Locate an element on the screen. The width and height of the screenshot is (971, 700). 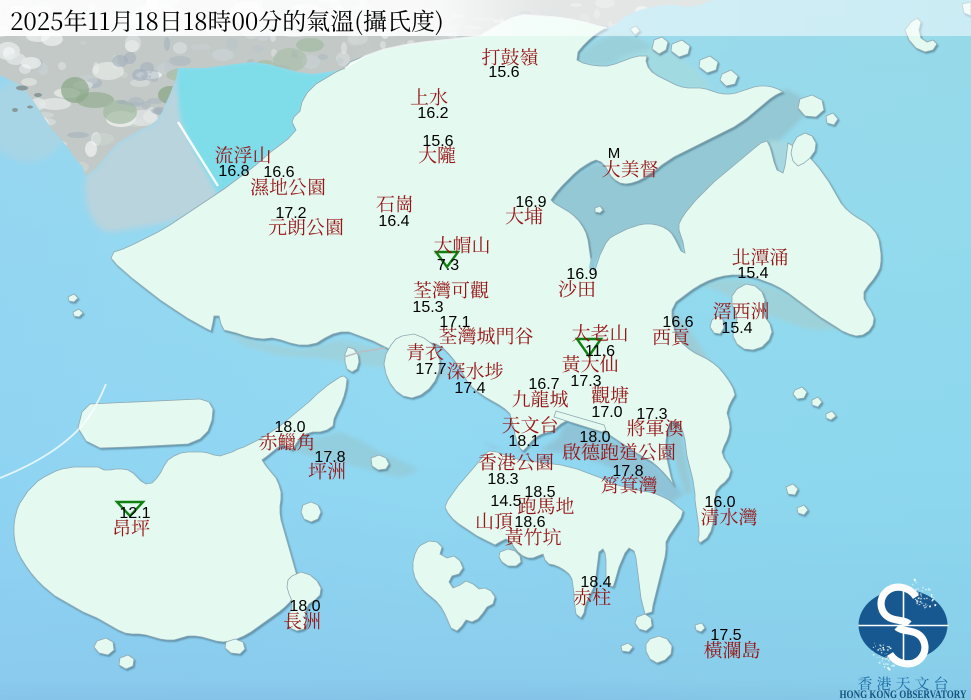
svg-text: 12.1 is located at coordinates (134, 513).